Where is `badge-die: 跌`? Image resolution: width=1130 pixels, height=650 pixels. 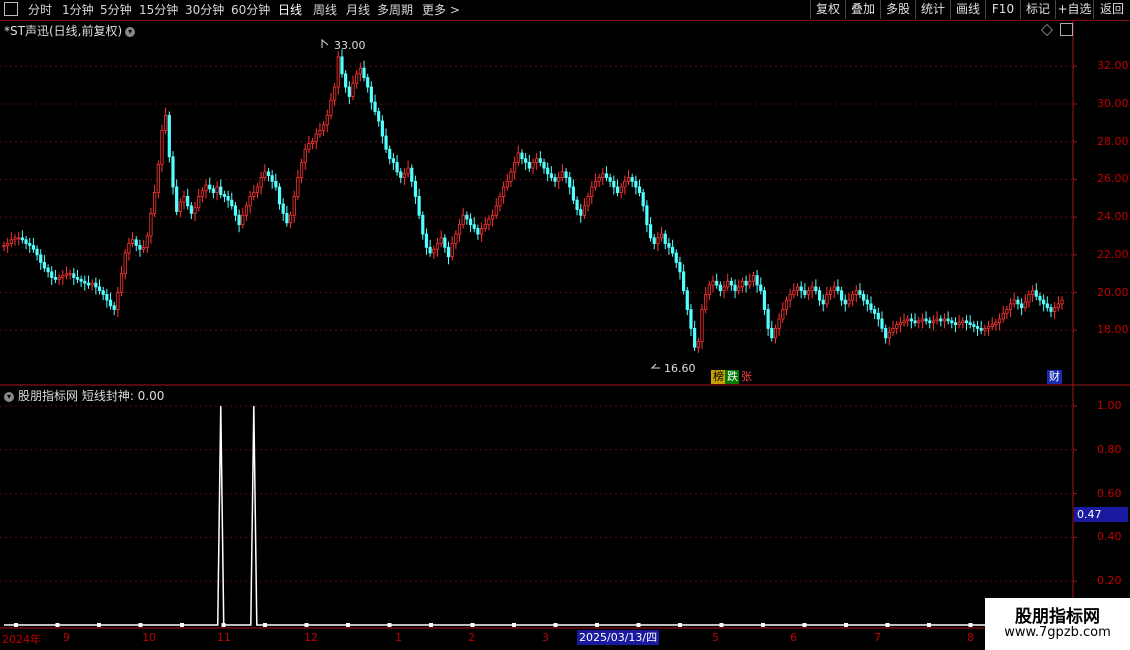
badge-die: 跌 is located at coordinates (732, 377).